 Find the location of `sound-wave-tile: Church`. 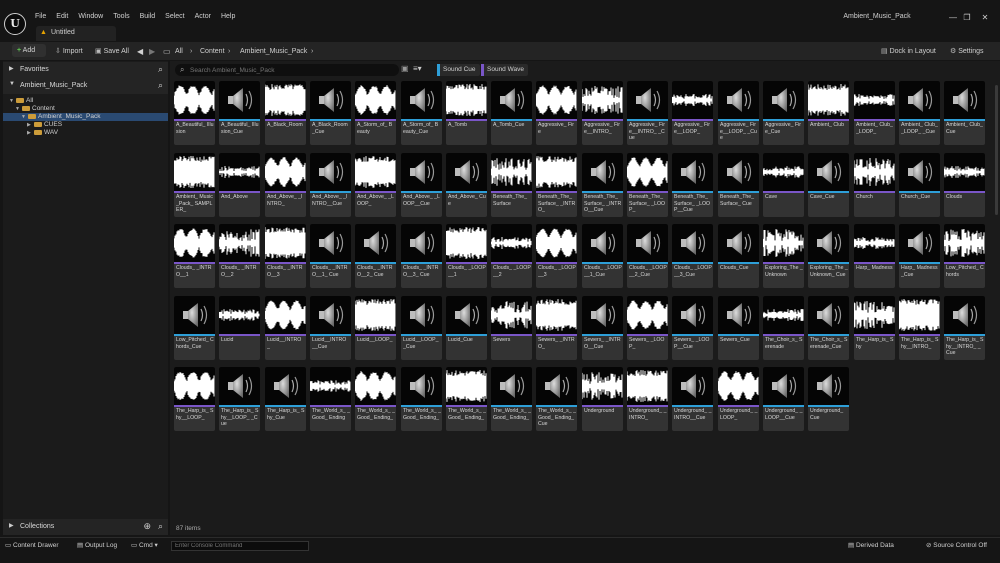

sound-wave-tile: Church is located at coordinates (874, 185).